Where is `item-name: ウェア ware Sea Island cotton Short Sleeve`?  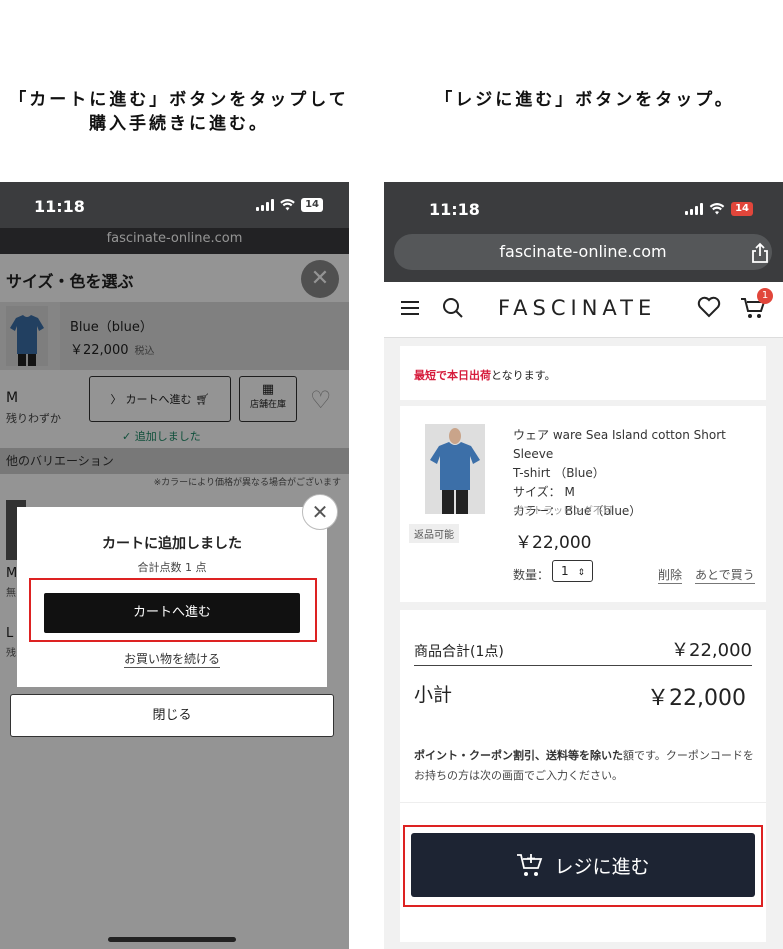 item-name: ウェア ware Sea Island cotton Short Sleeve is located at coordinates (635, 445).